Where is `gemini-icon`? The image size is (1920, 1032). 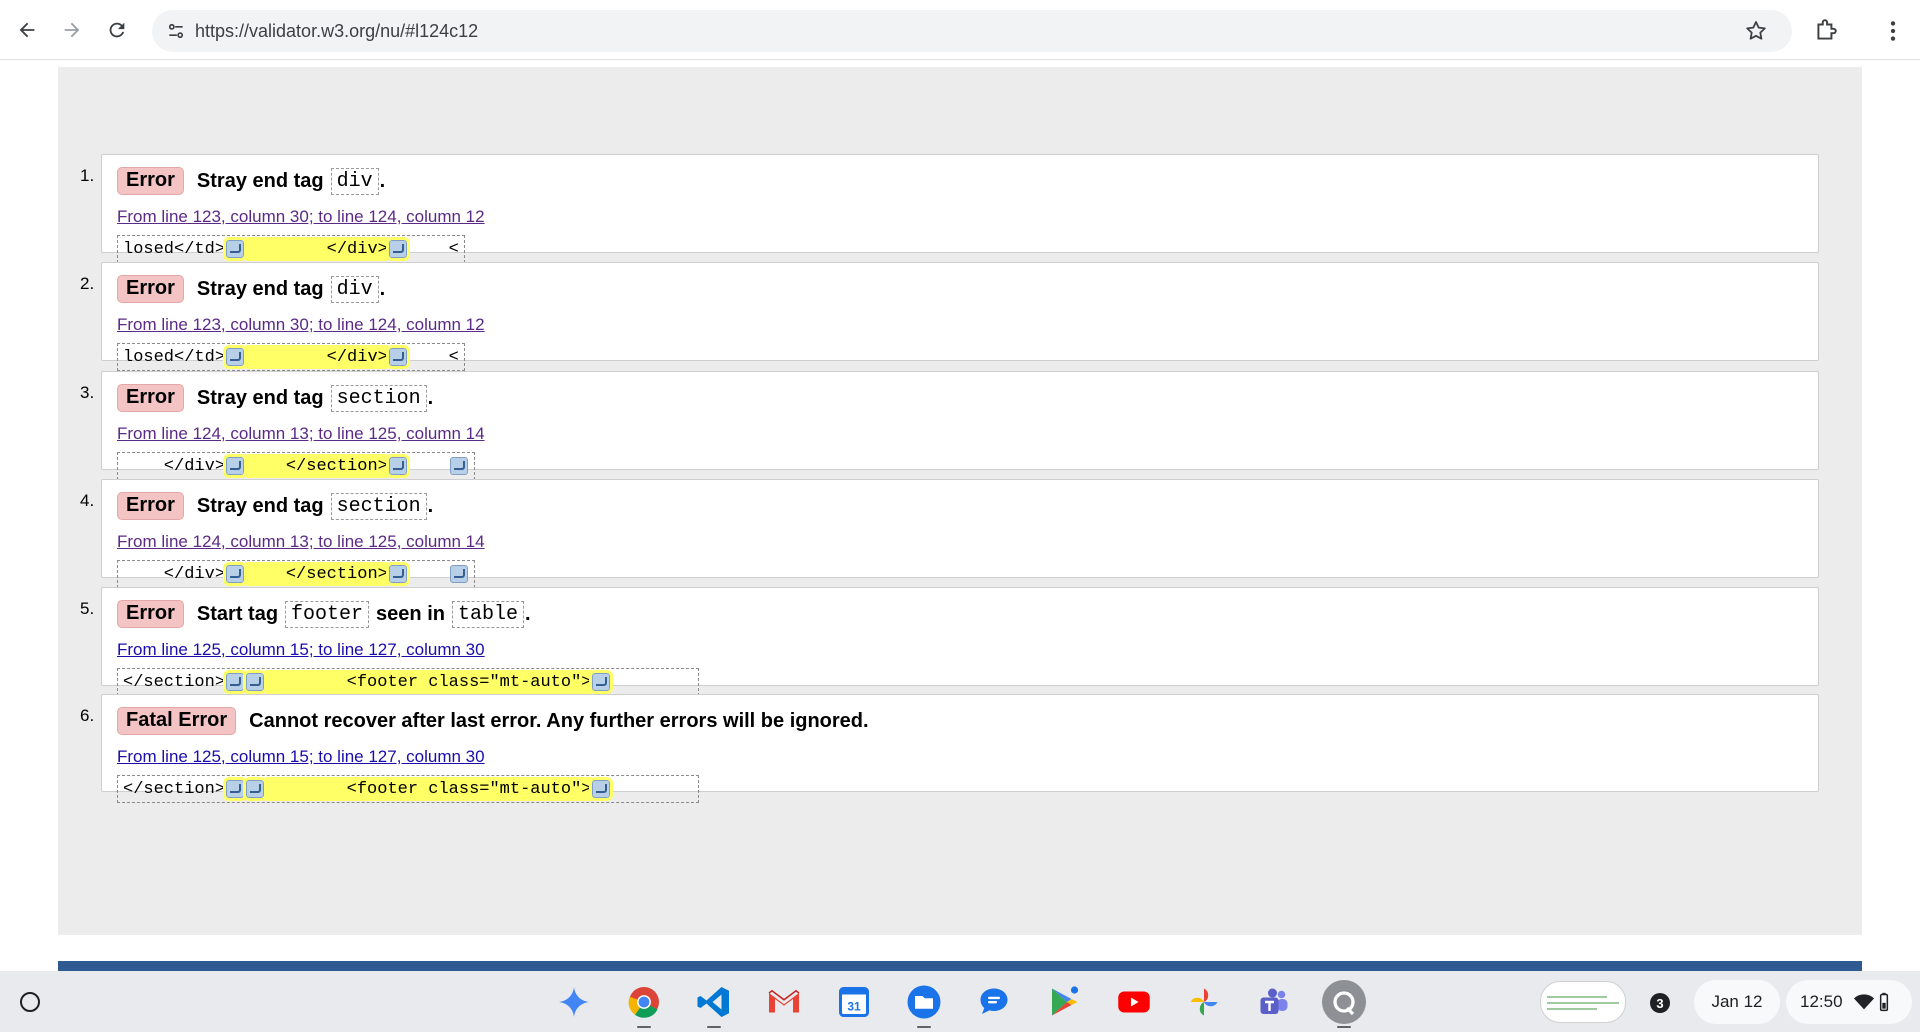
gemini-icon is located at coordinates (574, 1002).